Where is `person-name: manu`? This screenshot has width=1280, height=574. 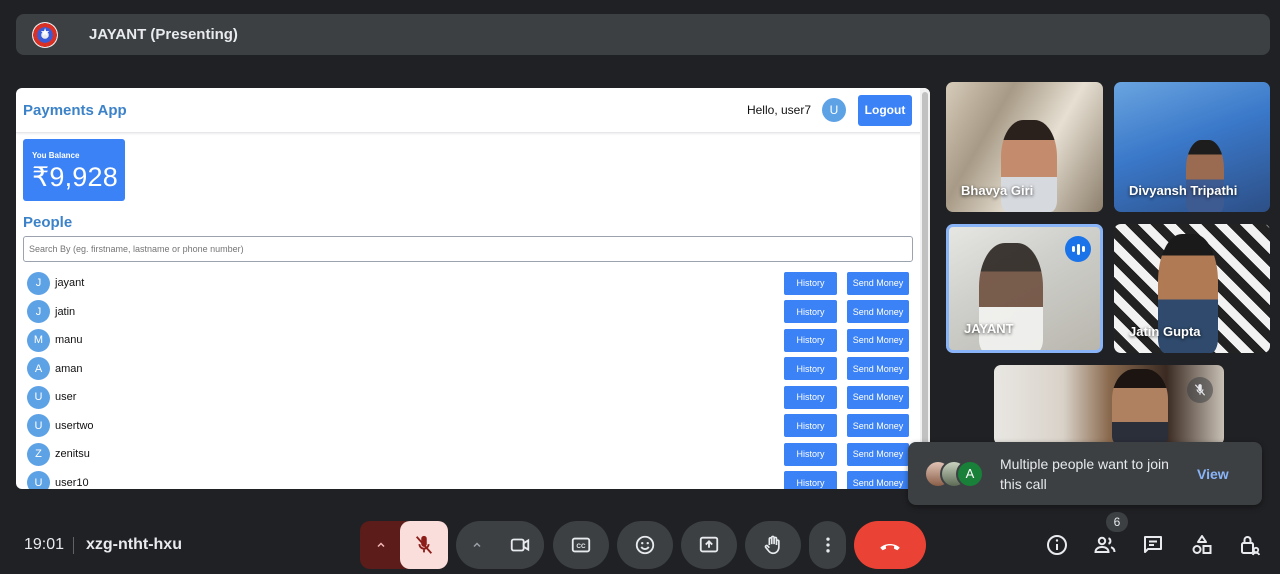
person-name: manu is located at coordinates (69, 340).